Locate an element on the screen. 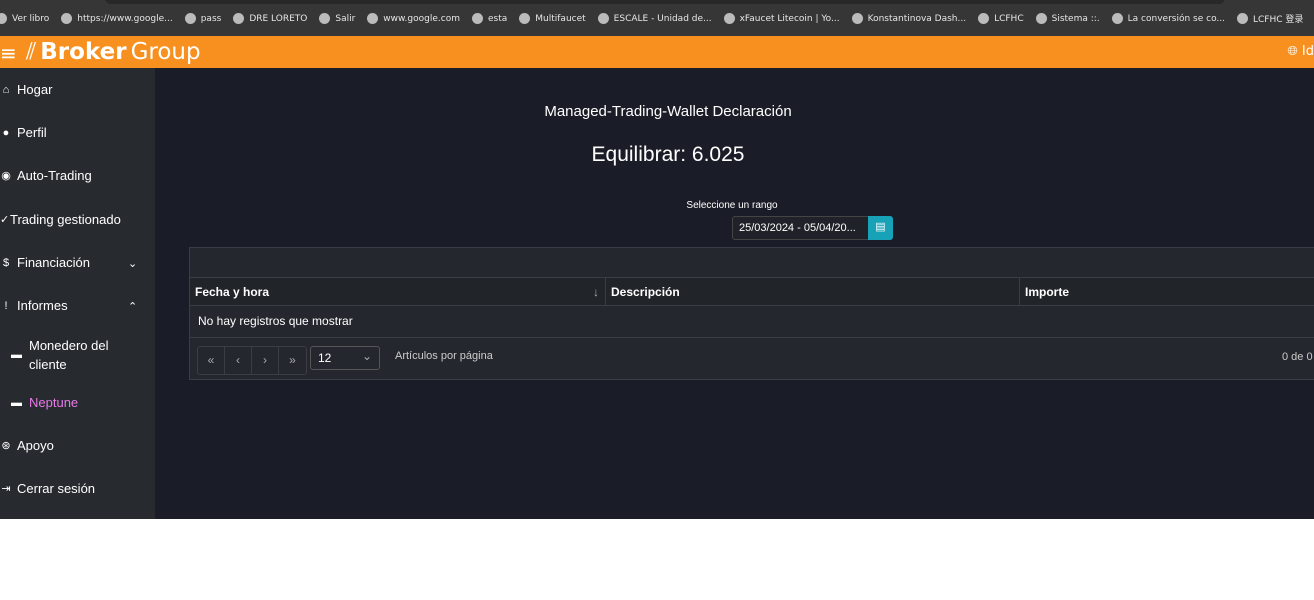 The image size is (1314, 600). bookmark-item: DRE LORETO is located at coordinates (270, 18).